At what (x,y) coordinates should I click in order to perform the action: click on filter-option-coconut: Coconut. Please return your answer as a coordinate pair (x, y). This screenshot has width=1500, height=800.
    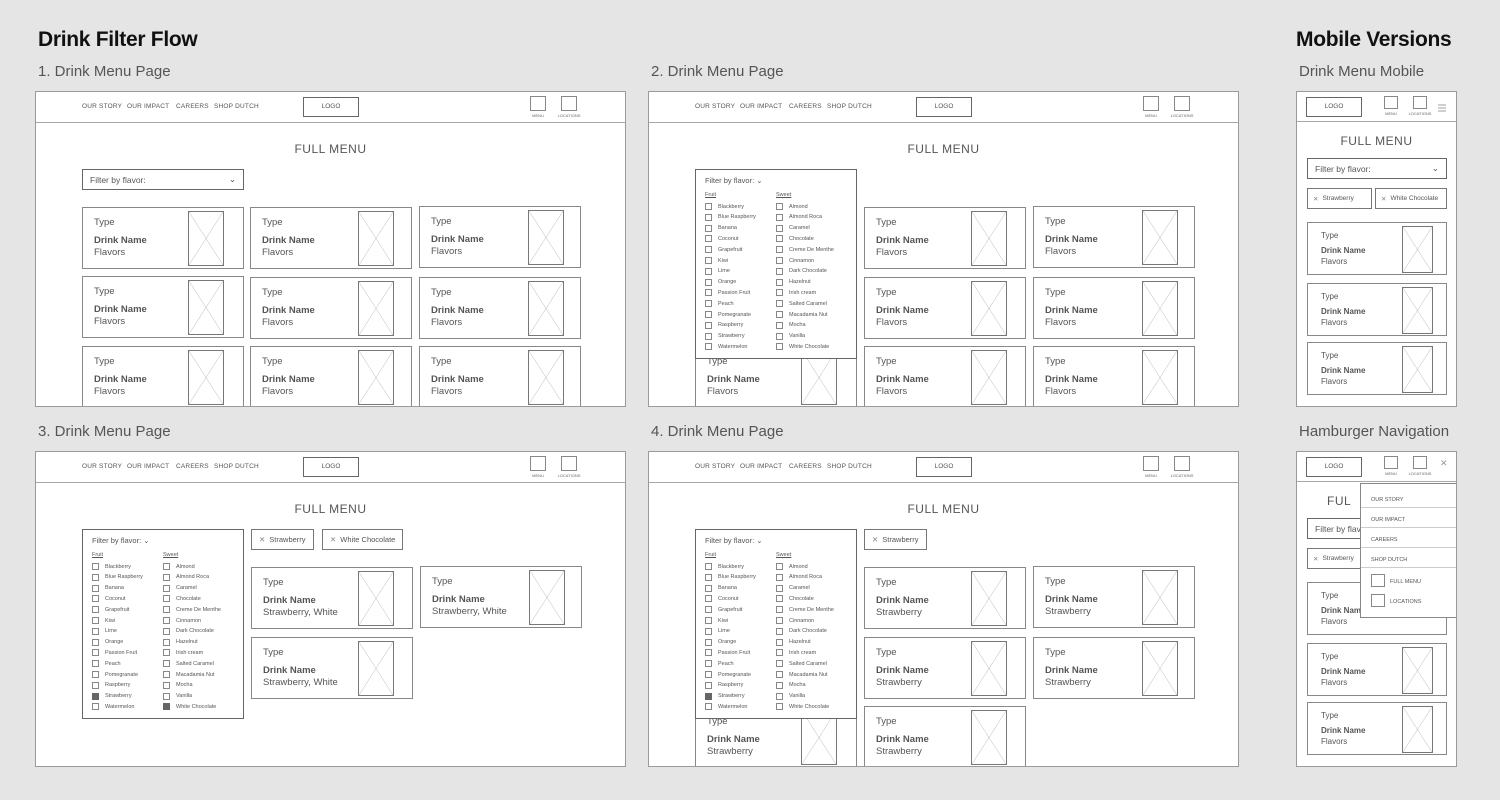
    Looking at the image, I should click on (722, 239).